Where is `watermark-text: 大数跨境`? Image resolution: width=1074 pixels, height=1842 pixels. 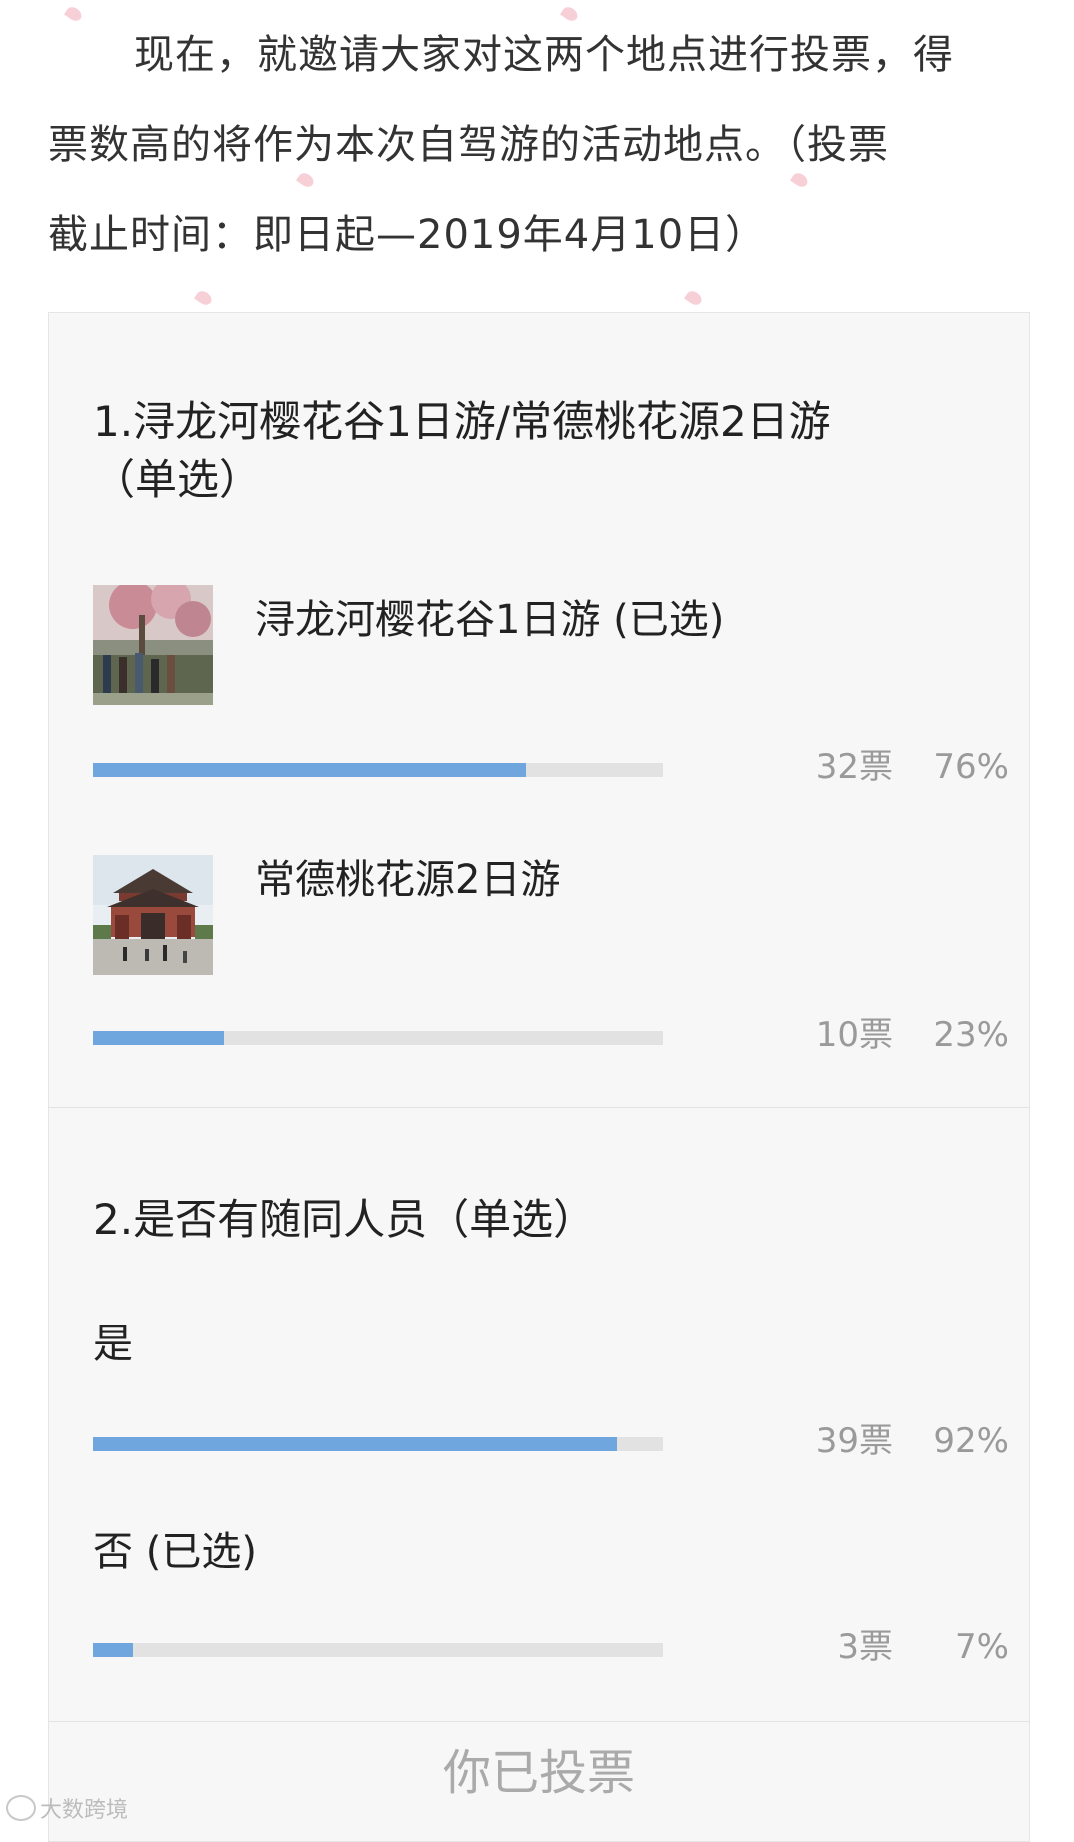
watermark-text: 大数跨境 is located at coordinates (84, 1810).